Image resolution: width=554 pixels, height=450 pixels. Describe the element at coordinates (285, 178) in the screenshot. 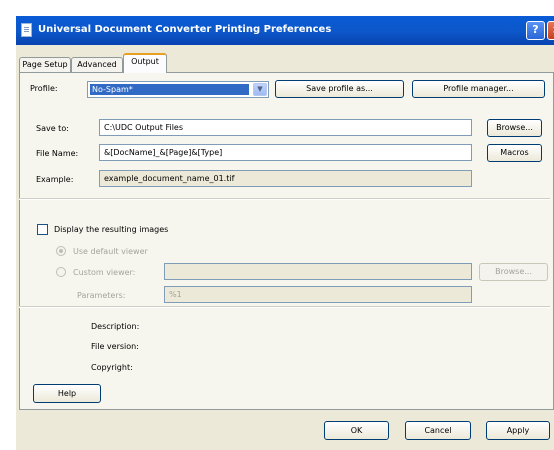

I see `example-value: example_document_name_01.tif` at that location.